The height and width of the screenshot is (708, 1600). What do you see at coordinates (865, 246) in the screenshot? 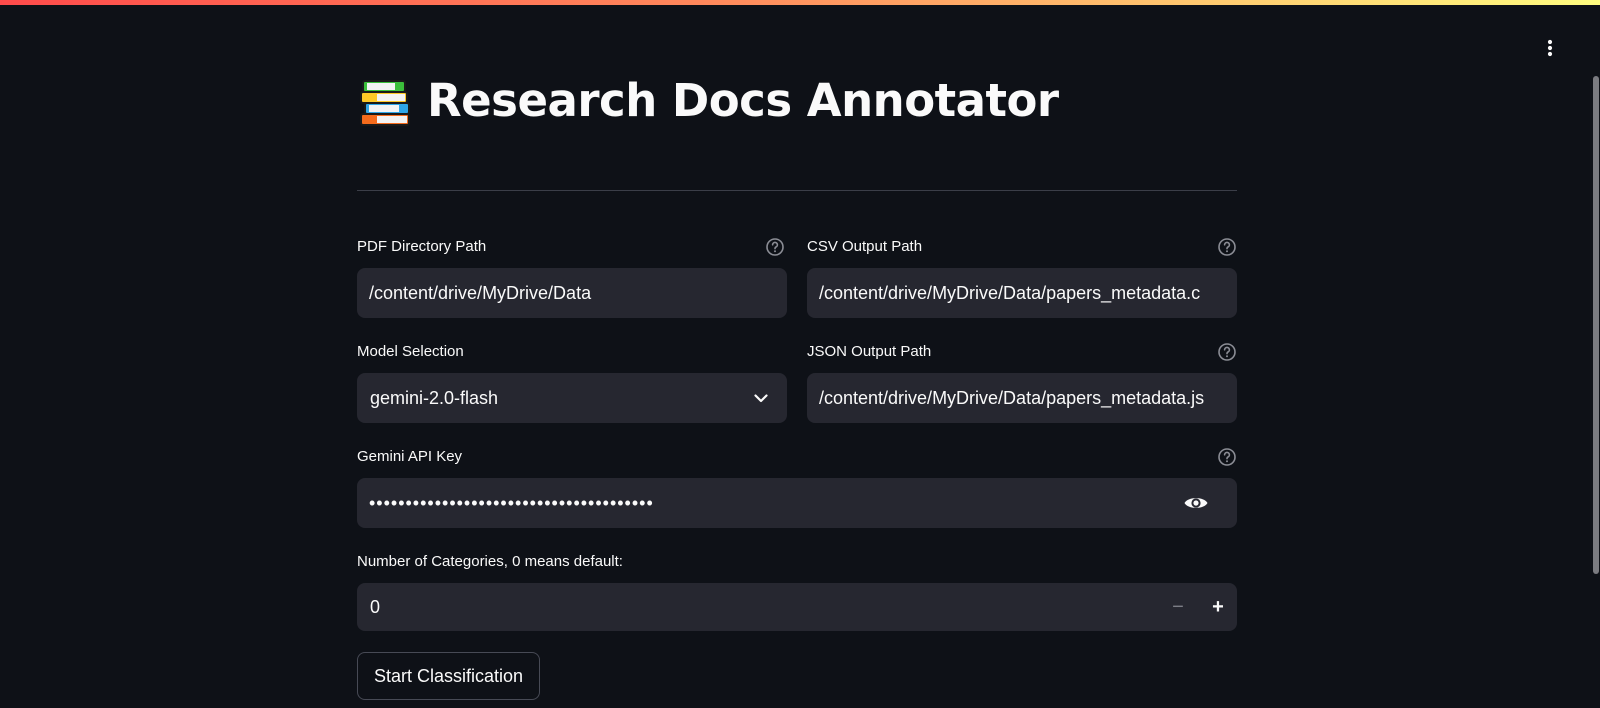
I see `csv-output-label: CSV Output Path` at bounding box center [865, 246].